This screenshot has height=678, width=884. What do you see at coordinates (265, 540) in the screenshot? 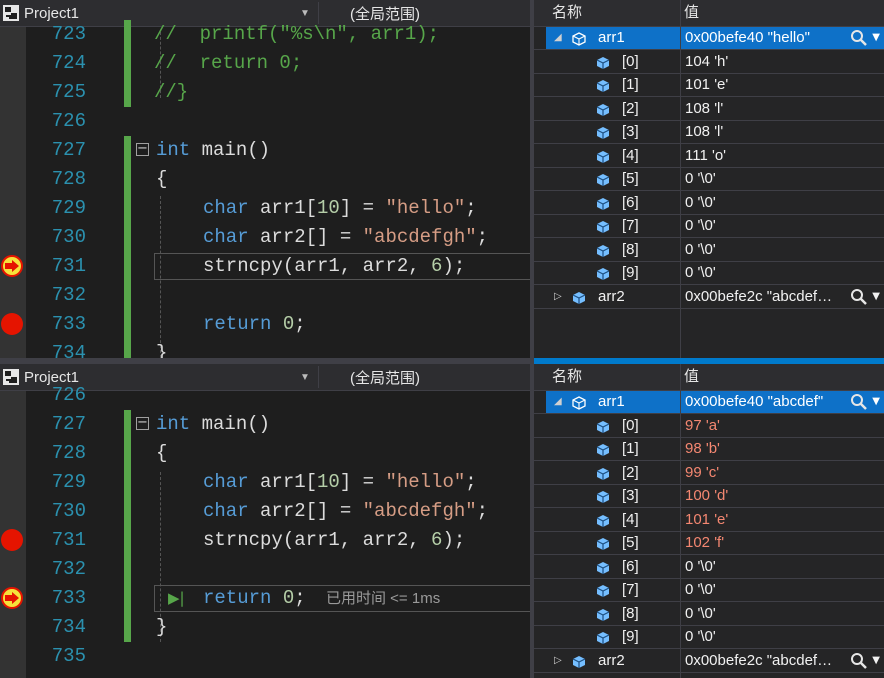
I see `code-line: 731 strncpy(arr1, arr2, 6);` at bounding box center [265, 540].